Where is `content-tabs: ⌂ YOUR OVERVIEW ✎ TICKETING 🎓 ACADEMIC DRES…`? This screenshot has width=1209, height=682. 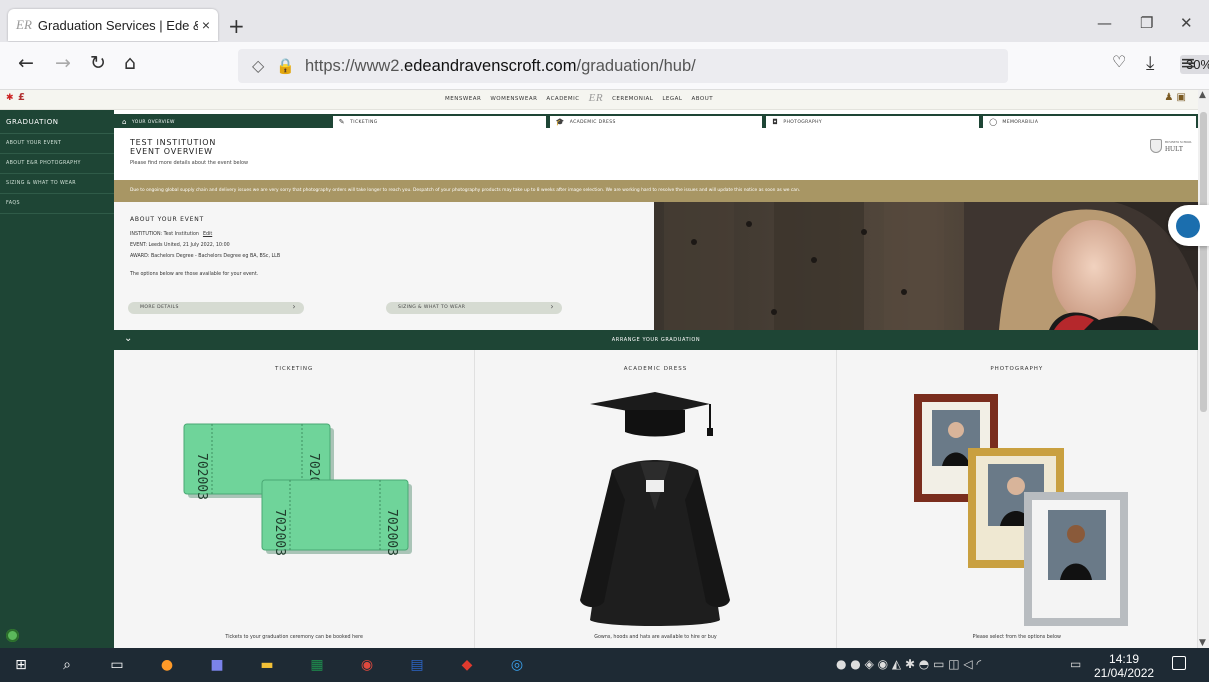 content-tabs: ⌂ YOUR OVERVIEW ✎ TICKETING 🎓 ACADEMIC DRES… is located at coordinates (656, 121).